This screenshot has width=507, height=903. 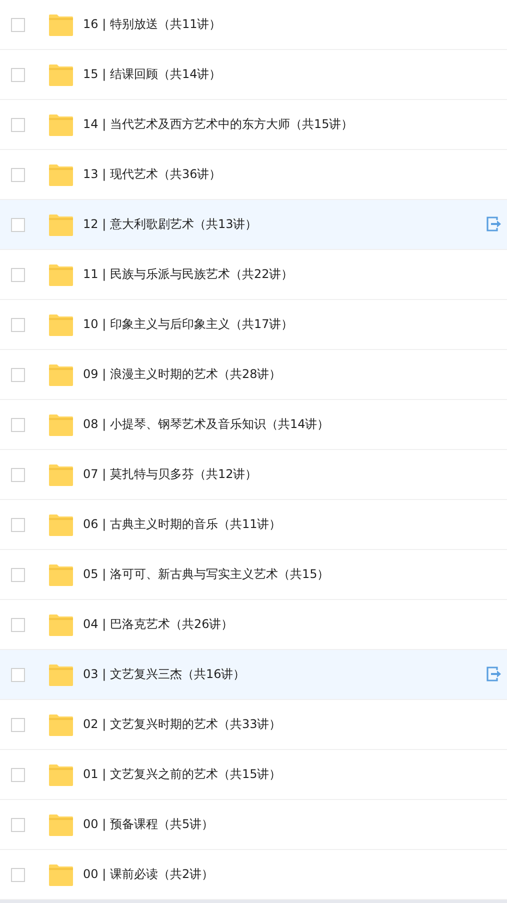 I want to click on folder-name: 14 | 当代艺术及西方艺术中的东方大师（共15讲）, so click(x=218, y=124).